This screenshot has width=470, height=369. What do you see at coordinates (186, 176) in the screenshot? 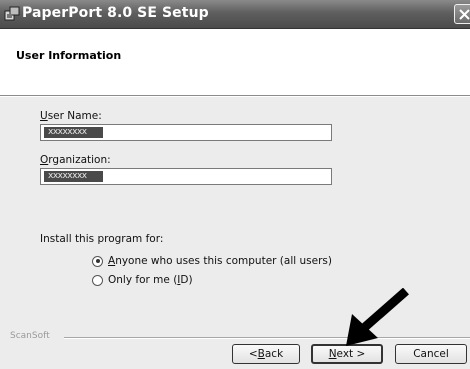
I see `organization-input: xxxxxxxx` at bounding box center [186, 176].